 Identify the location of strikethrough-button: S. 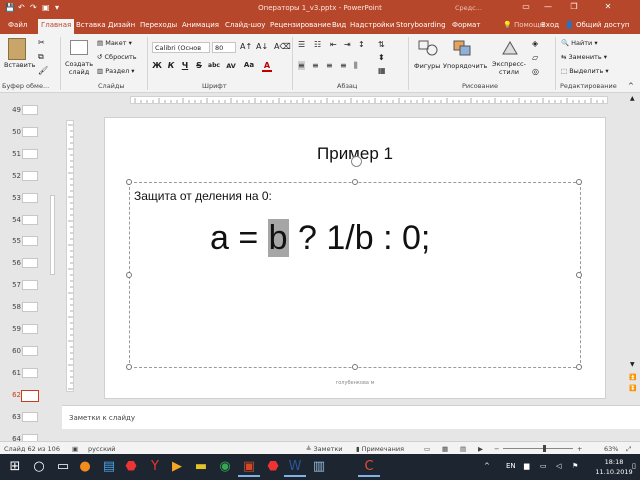
(199, 65).